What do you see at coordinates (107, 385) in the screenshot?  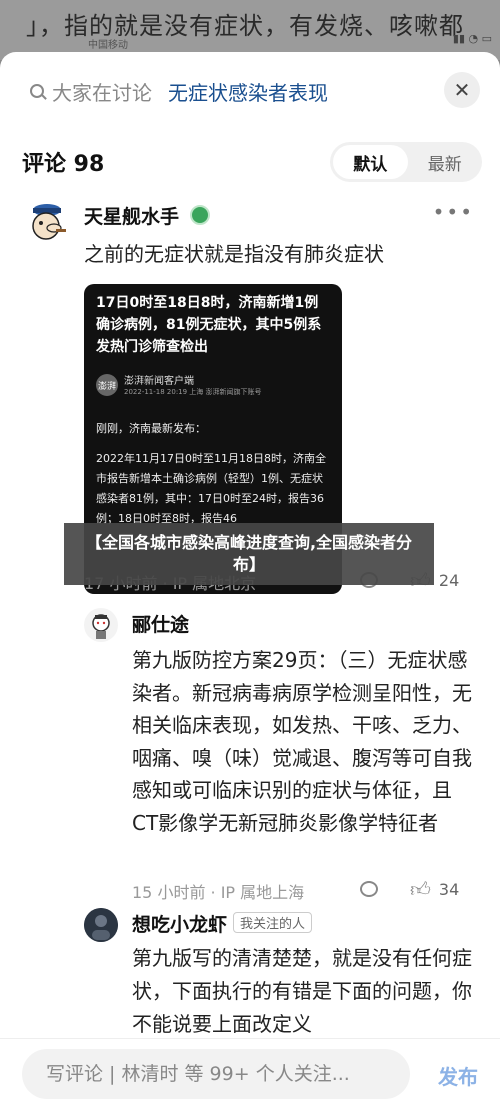 I see `source-logo: 澎湃` at bounding box center [107, 385].